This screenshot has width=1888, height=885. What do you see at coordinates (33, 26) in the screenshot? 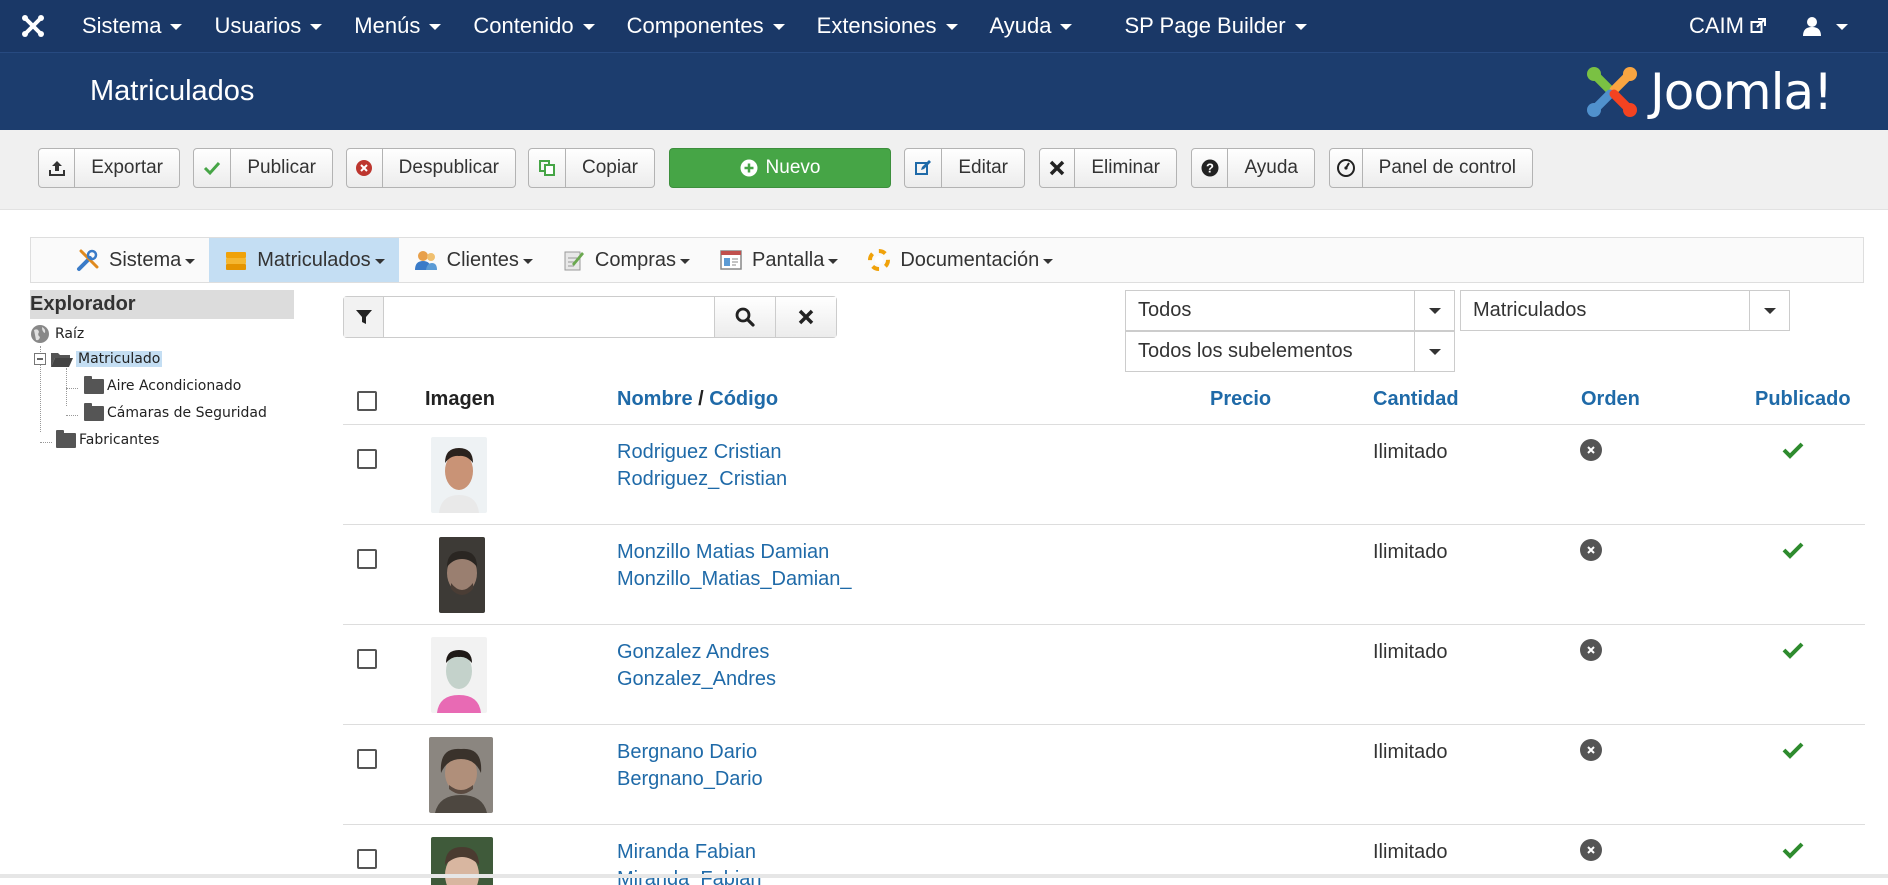
I see `joomla-menu-icon` at bounding box center [33, 26].